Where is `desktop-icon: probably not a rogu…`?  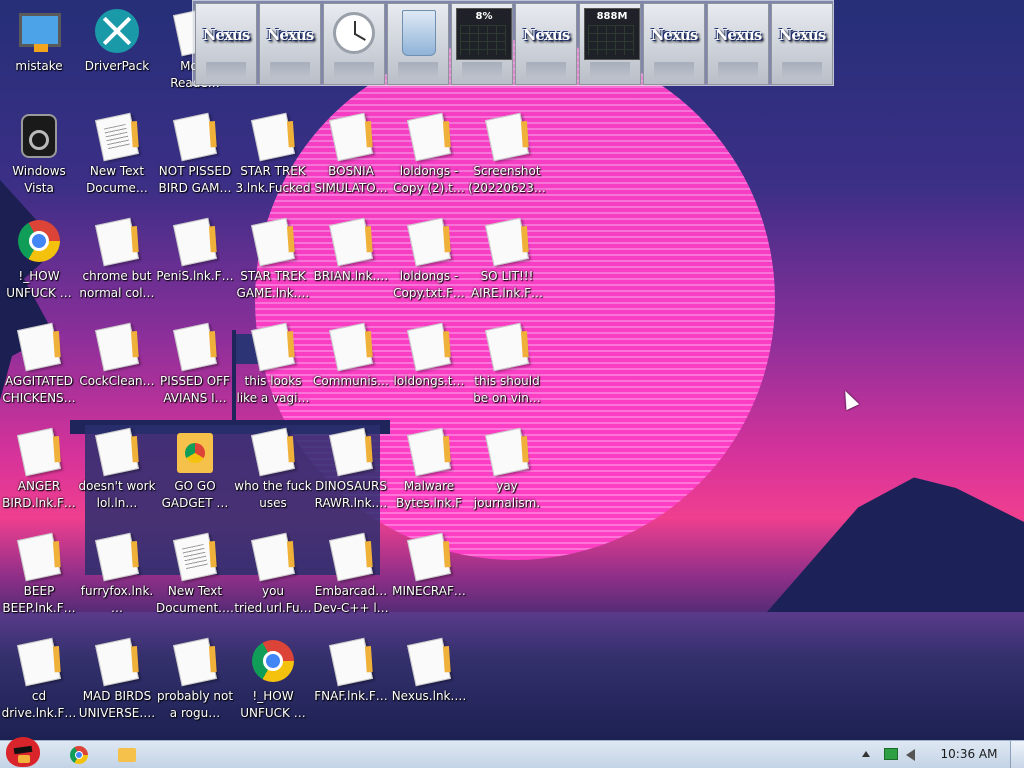
desktop-icon: probably not a rogu… is located at coordinates (195, 684).